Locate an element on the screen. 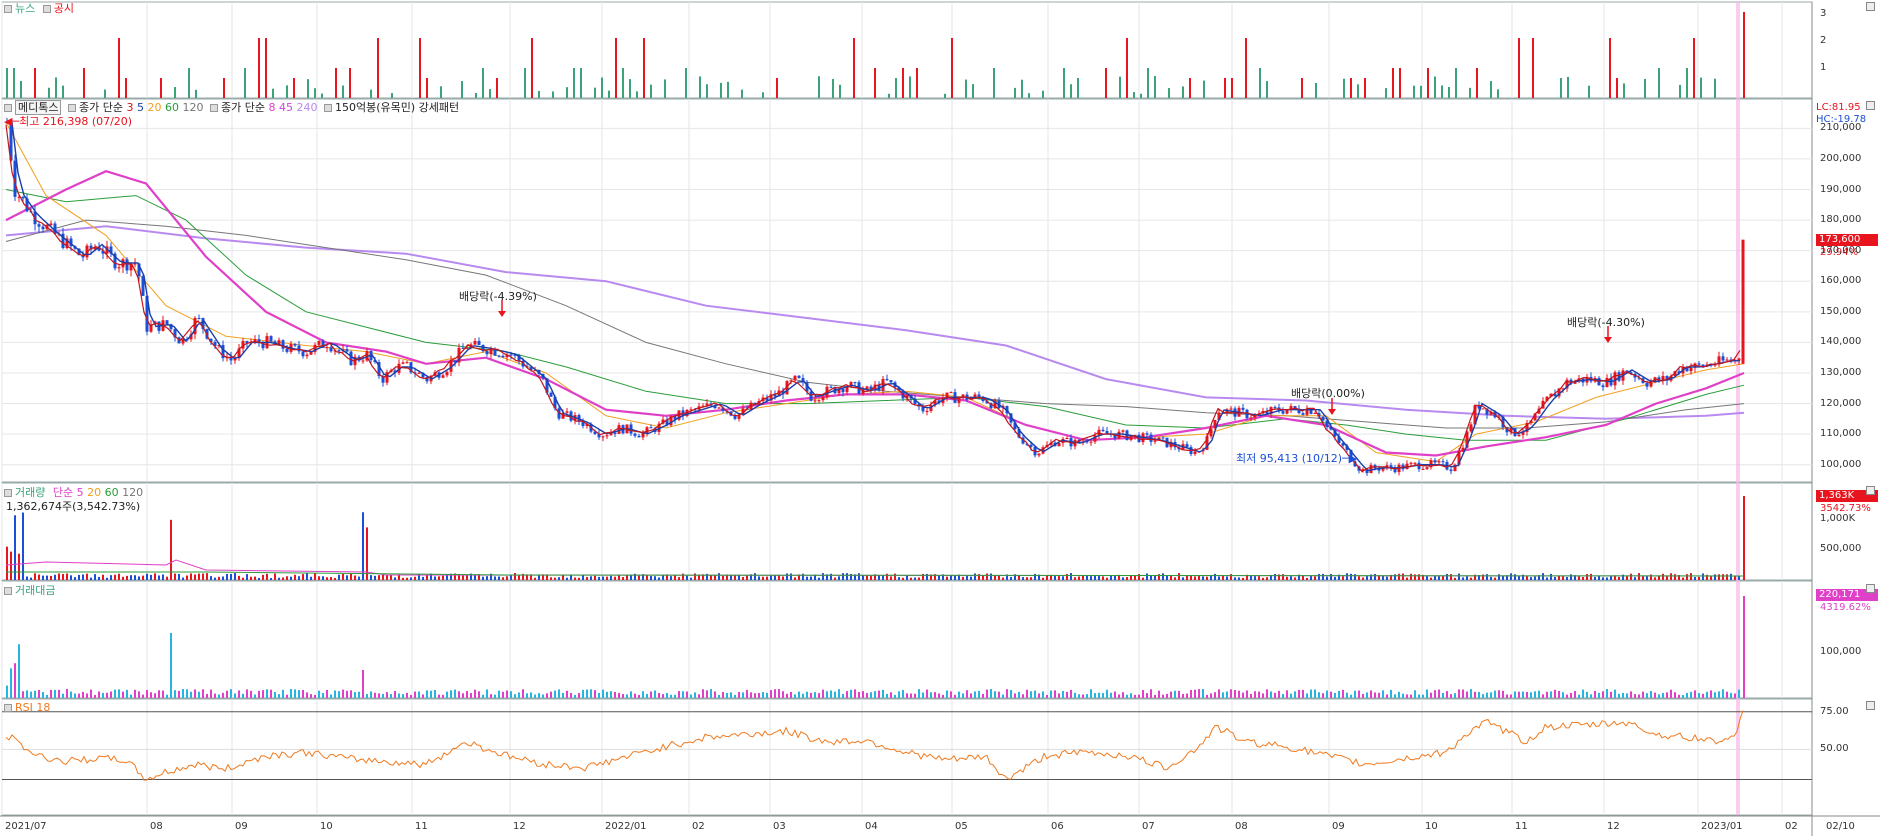  x-axis-tick: 05 is located at coordinates (961, 826).